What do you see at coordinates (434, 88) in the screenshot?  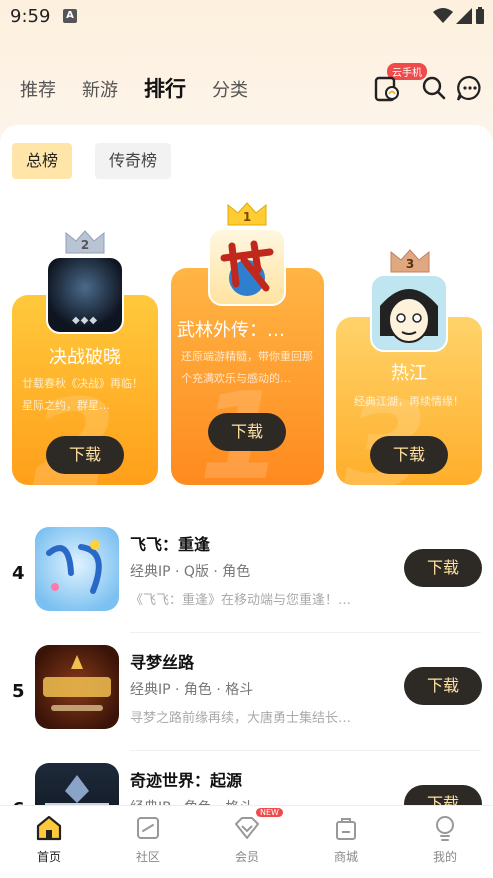 I see `search-icon` at bounding box center [434, 88].